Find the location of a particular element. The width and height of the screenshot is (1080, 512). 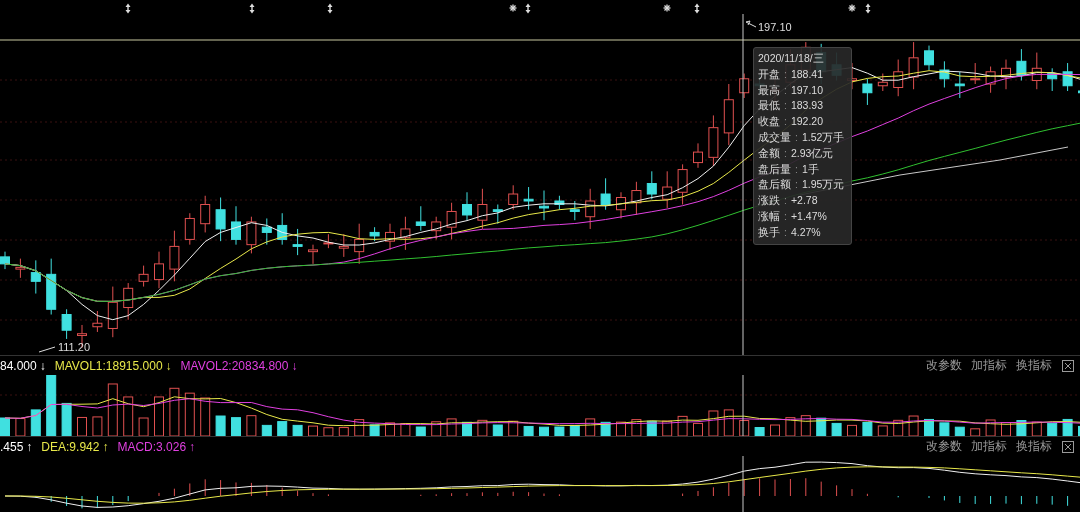

tooltip-label: 开盘 is located at coordinates (769, 74).